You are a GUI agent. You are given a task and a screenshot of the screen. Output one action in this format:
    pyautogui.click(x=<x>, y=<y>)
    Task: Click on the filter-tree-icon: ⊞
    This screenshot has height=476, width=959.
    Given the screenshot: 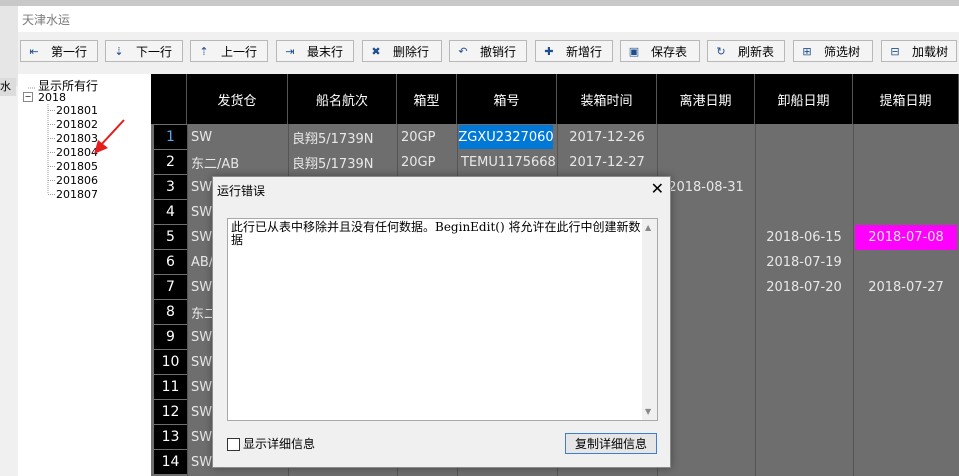 What is the action you would take?
    pyautogui.click(x=807, y=51)
    